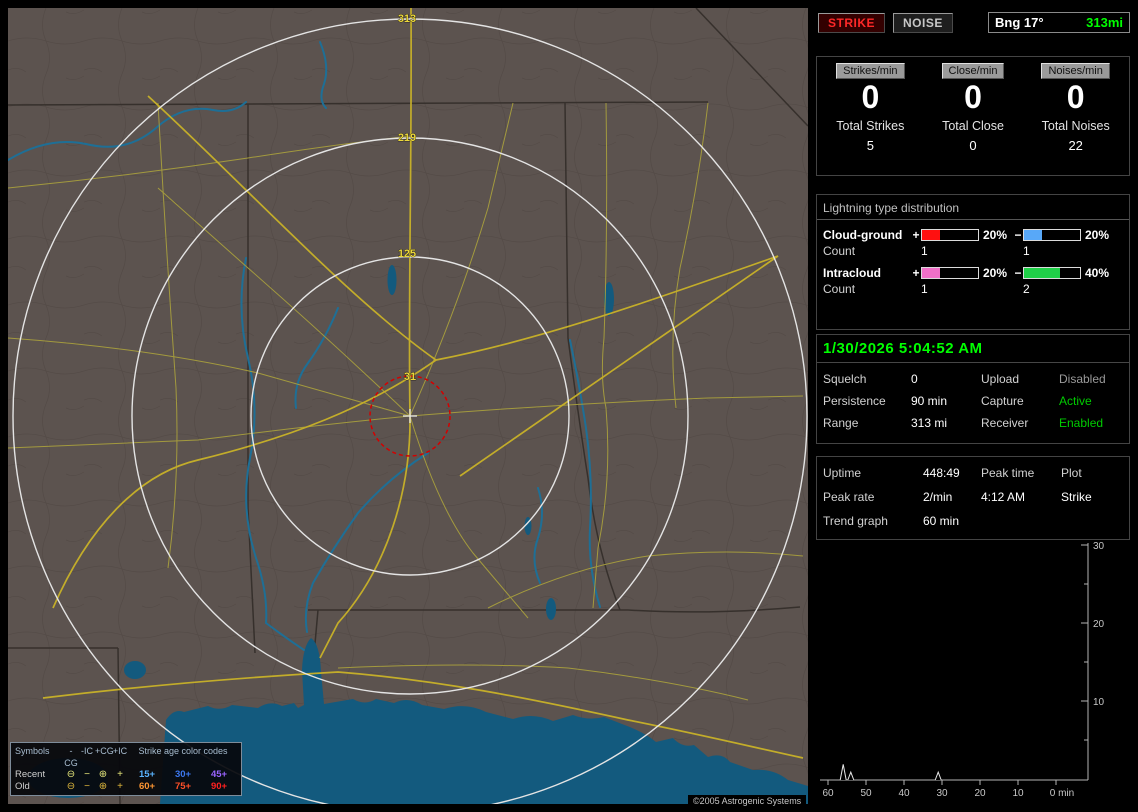 This screenshot has width=1138, height=812. I want to click on strikes-column: Strikes/min 0 Total Strikes 5, so click(870, 116).